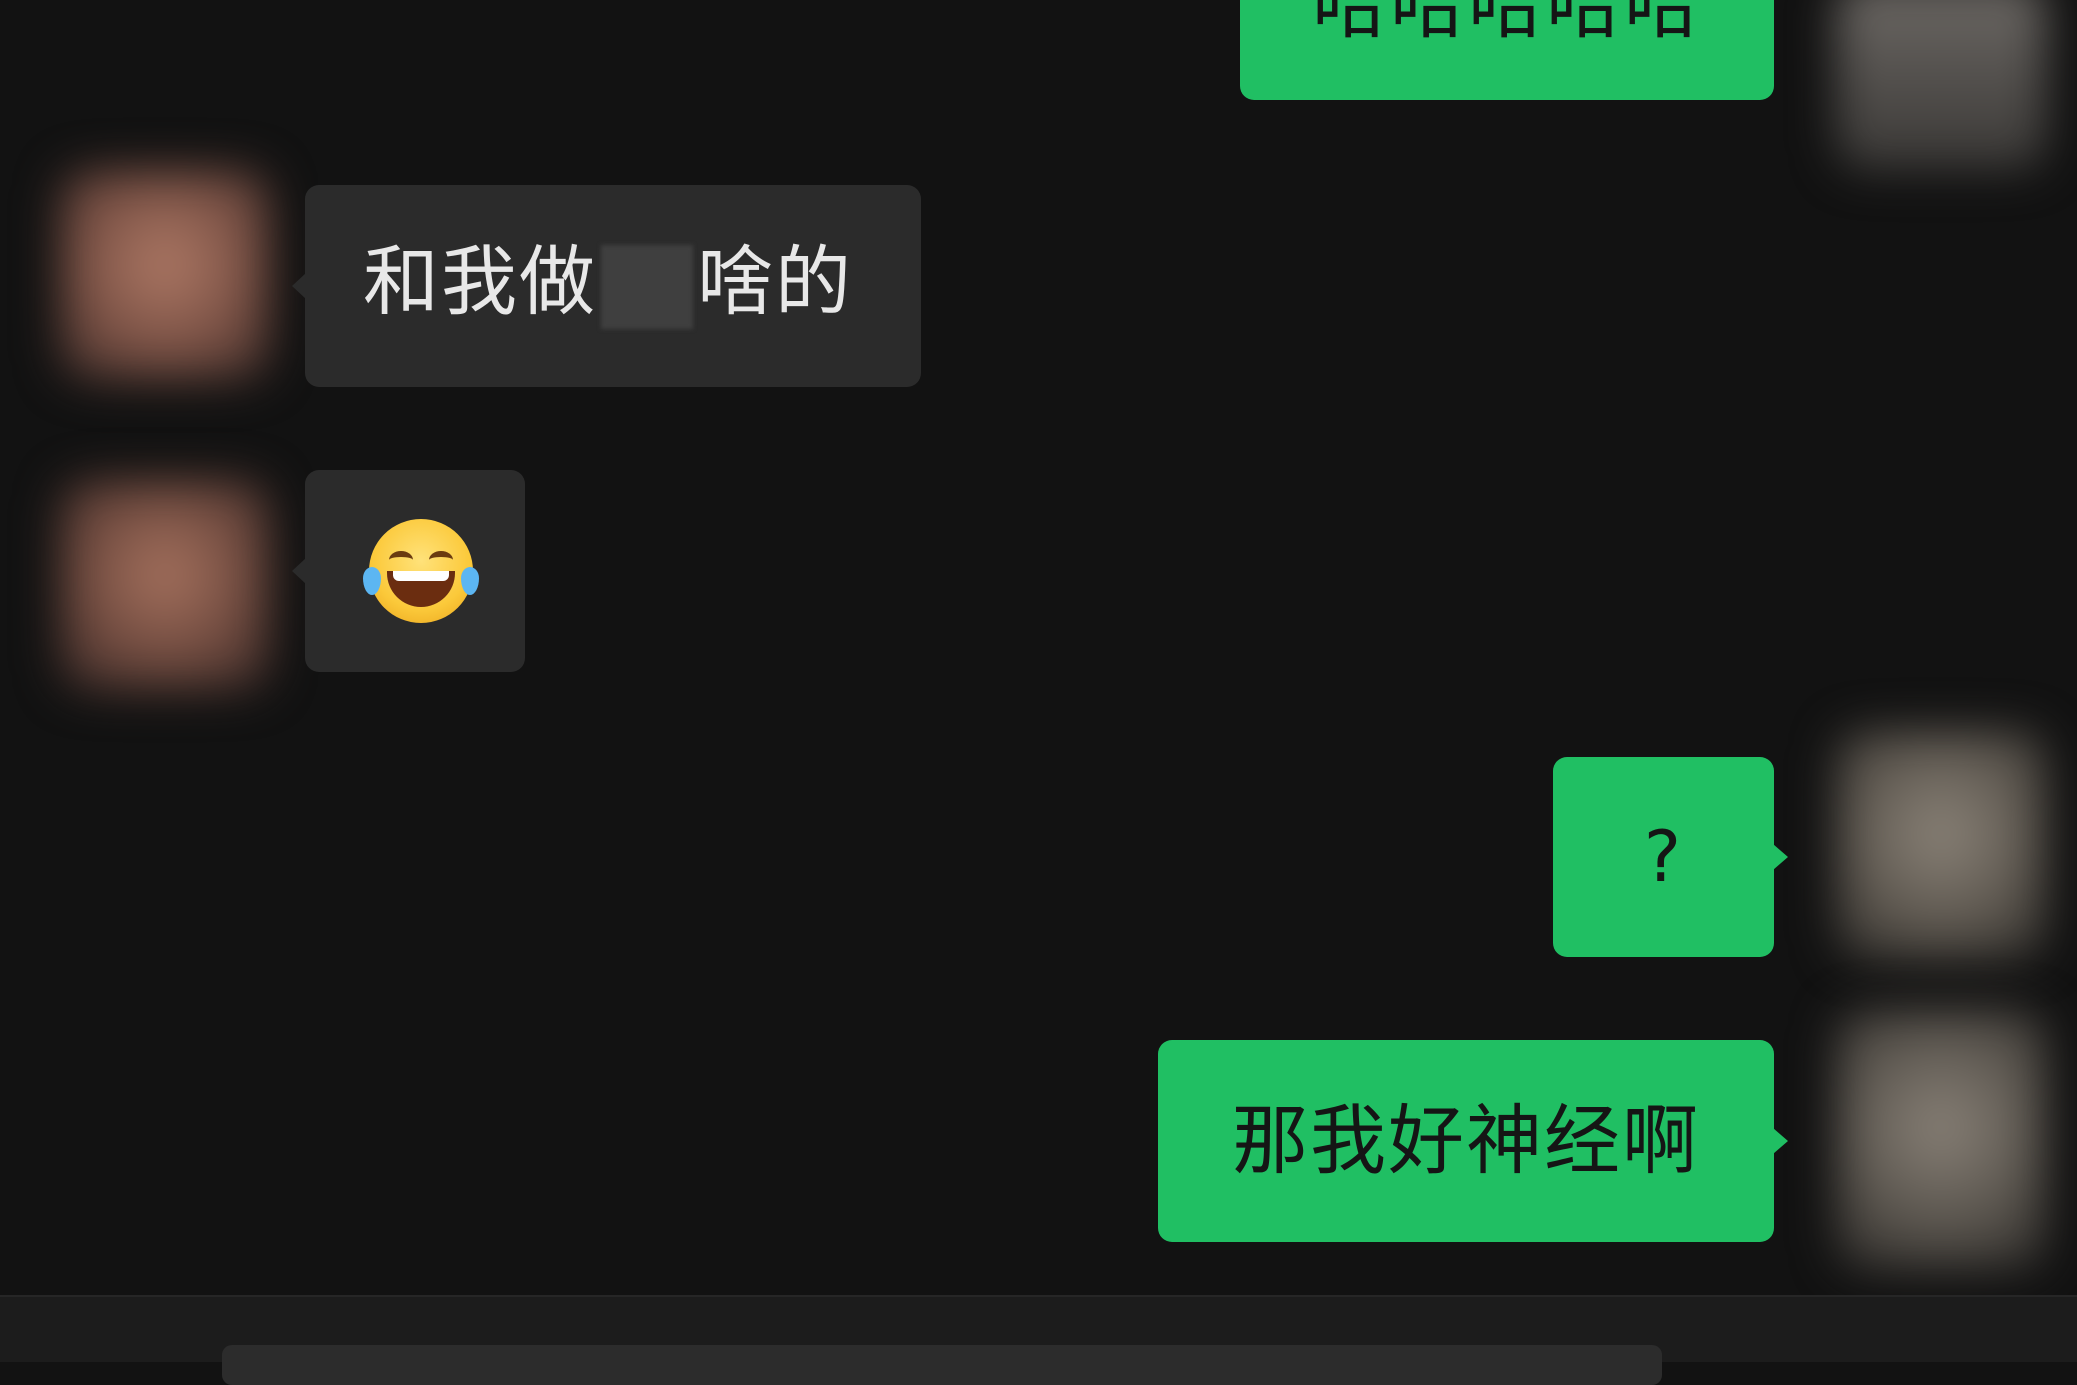 Image resolution: width=2077 pixels, height=1385 pixels. I want to click on message-text: 哈哈哈哈哈, so click(1507, 24).